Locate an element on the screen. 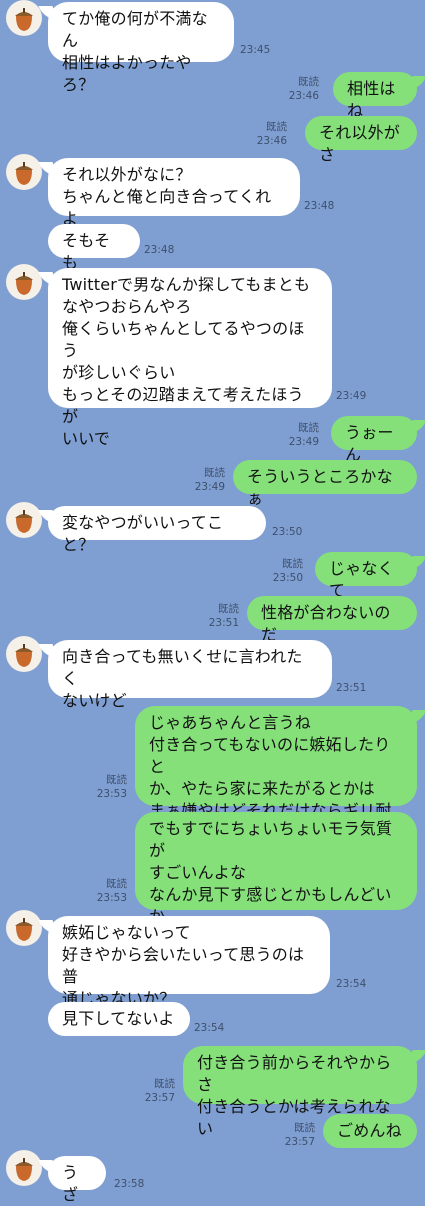 This screenshot has height=1206, width=425. message-bubble: うぉーん is located at coordinates (374, 440).